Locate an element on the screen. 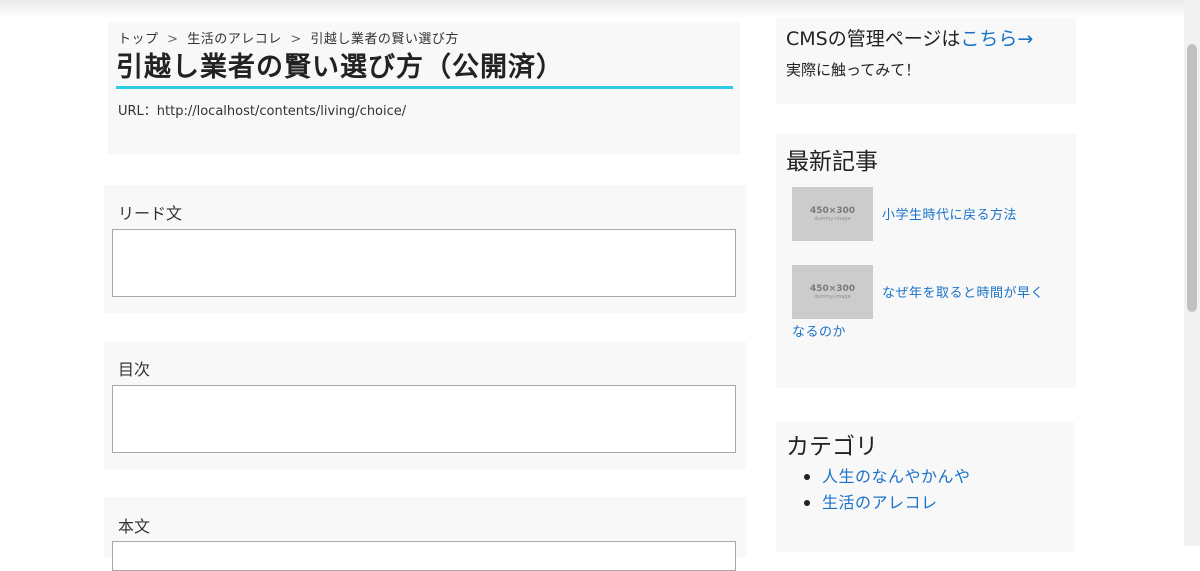  article-link-2-line1: なぜ年を取ると時間が早く is located at coordinates (963, 291).